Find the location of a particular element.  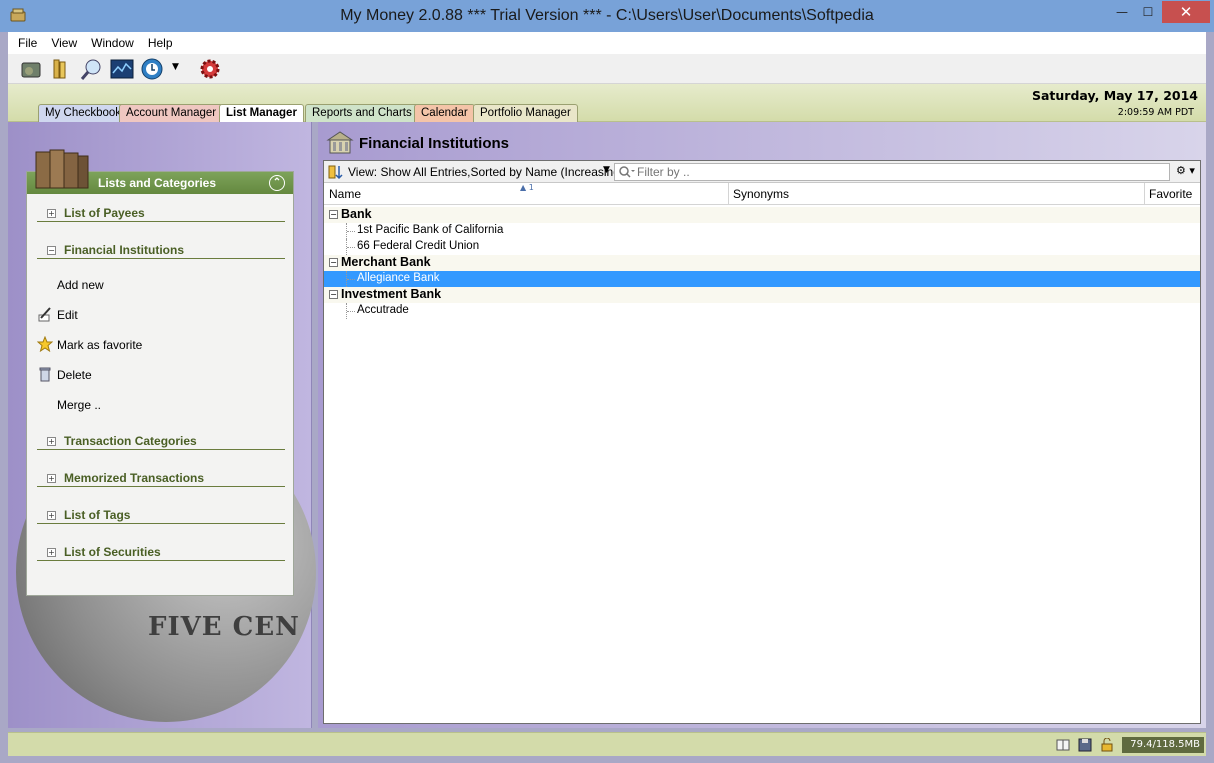

menu-help: Help is located at coordinates (160, 43).